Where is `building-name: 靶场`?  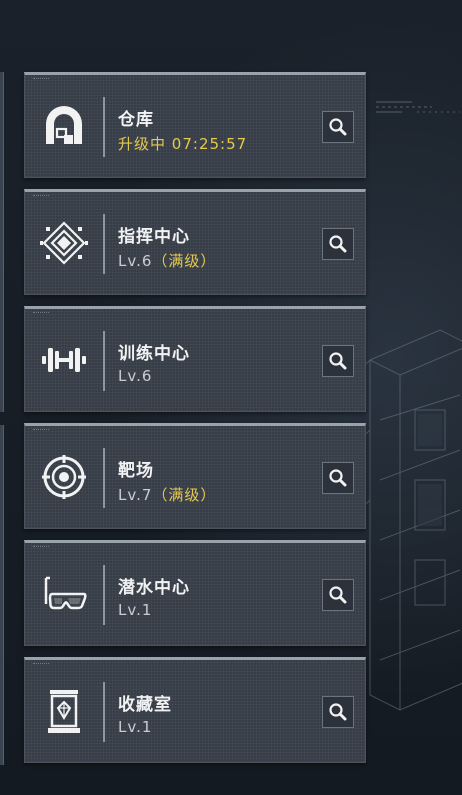 building-name: 靶场 is located at coordinates (136, 471).